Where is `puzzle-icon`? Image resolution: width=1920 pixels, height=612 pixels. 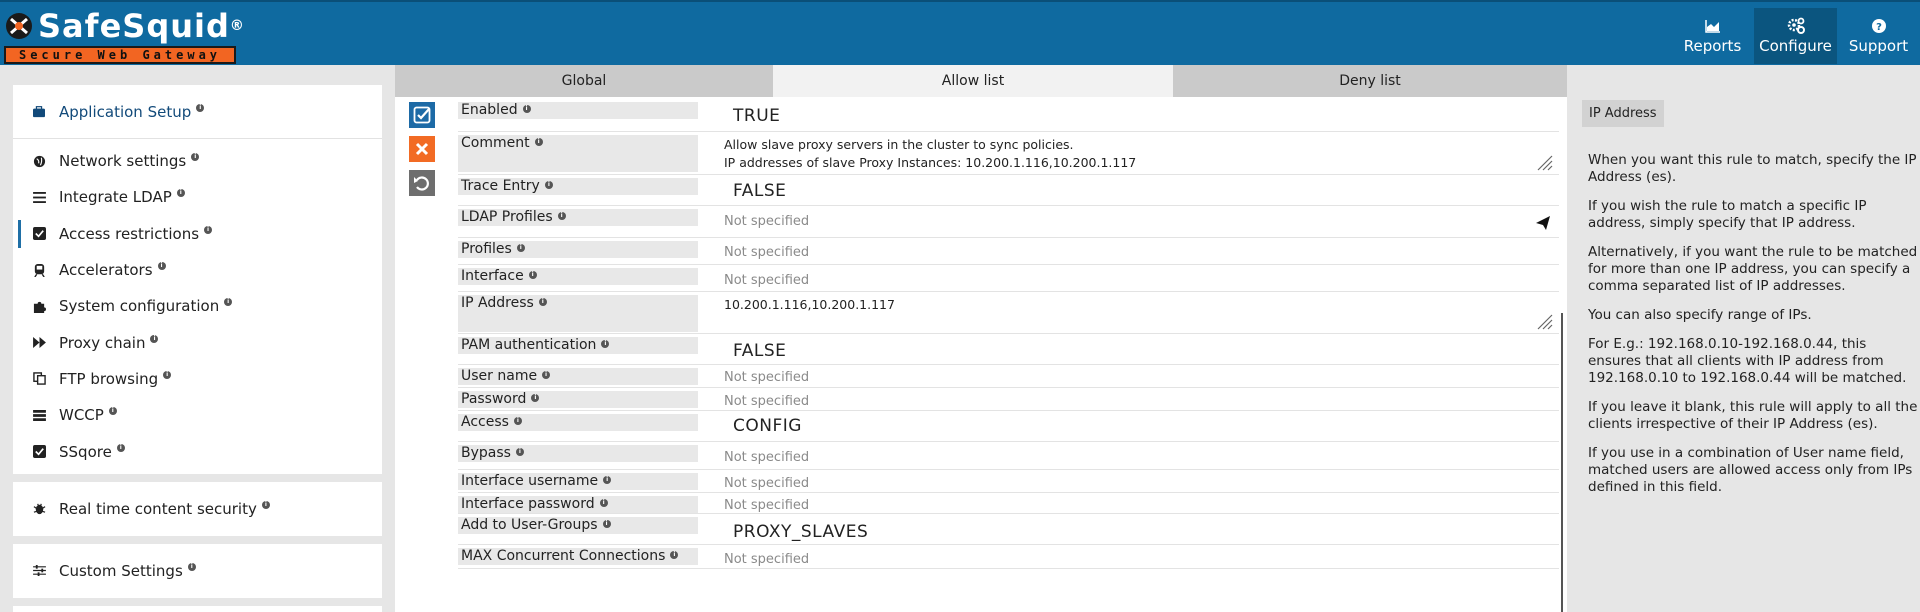 puzzle-icon is located at coordinates (39, 306).